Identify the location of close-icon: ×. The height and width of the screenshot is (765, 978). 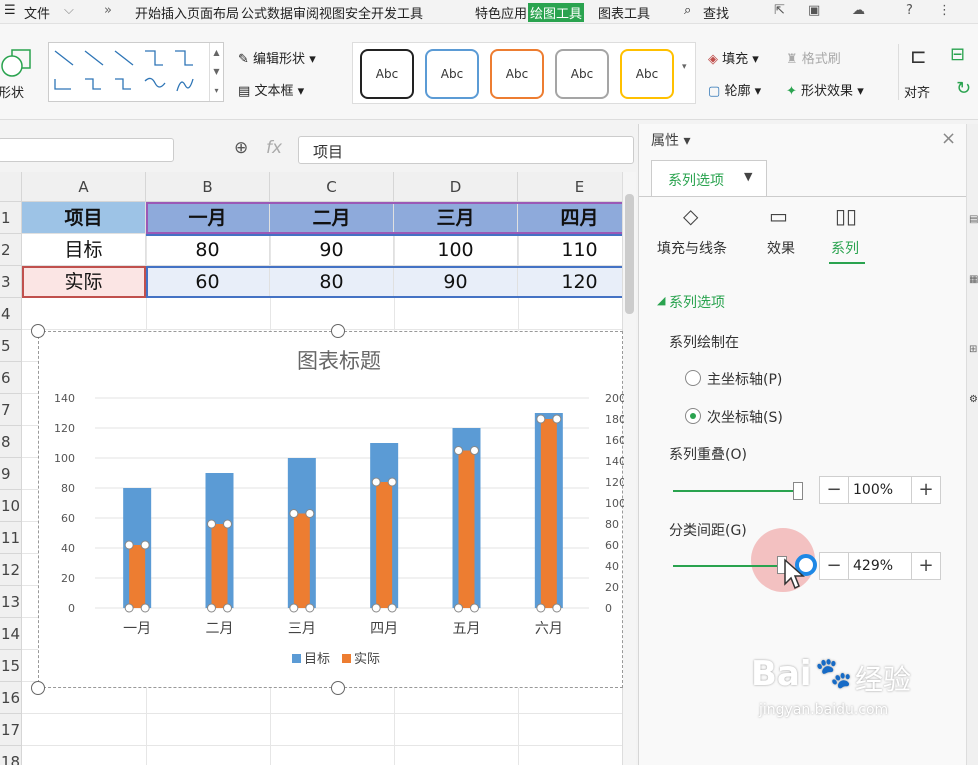
(948, 138).